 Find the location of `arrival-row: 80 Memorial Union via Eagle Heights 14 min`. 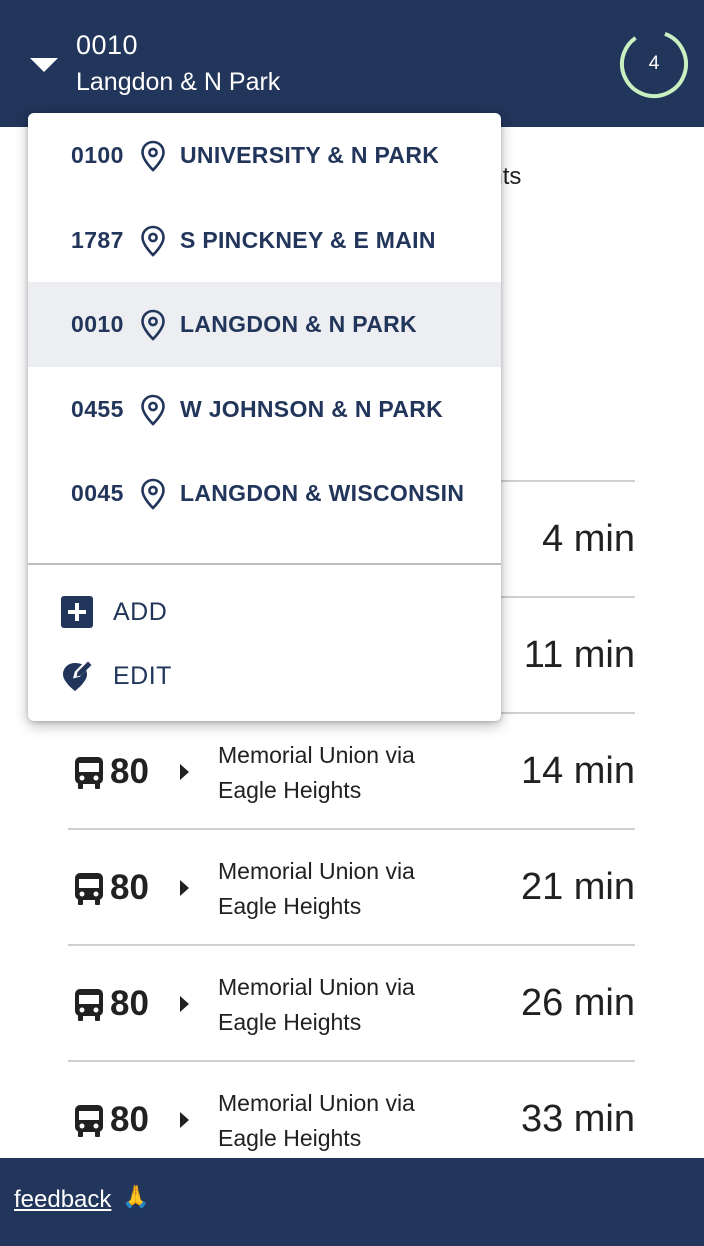

arrival-row: 80 Memorial Union via Eagle Heights 14 min is located at coordinates (351, 770).